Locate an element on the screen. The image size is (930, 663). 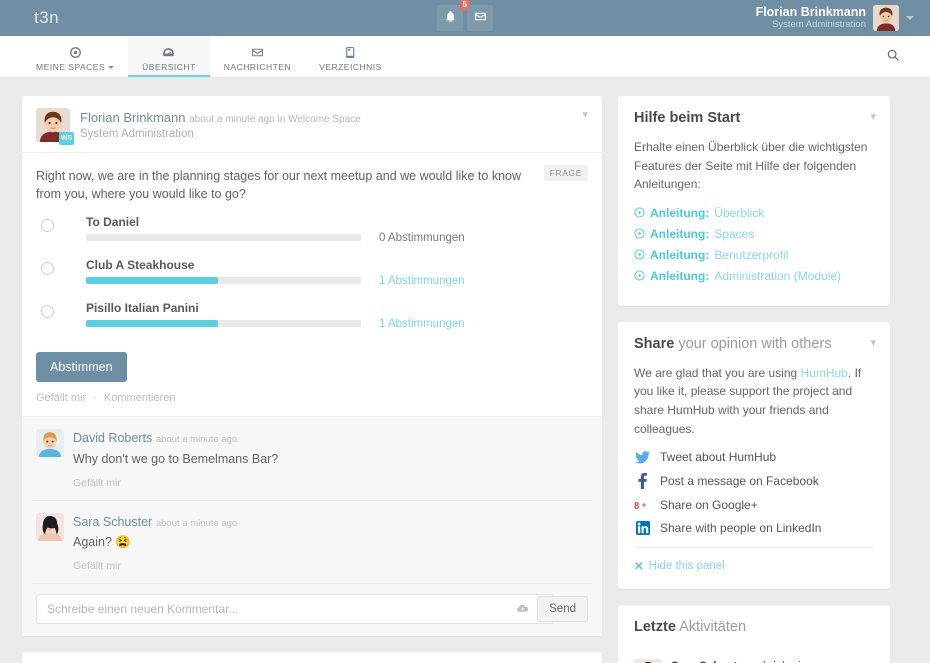
poll-option: Pisillo Italian Panini 1 Abstimmungen is located at coordinates (312, 315).